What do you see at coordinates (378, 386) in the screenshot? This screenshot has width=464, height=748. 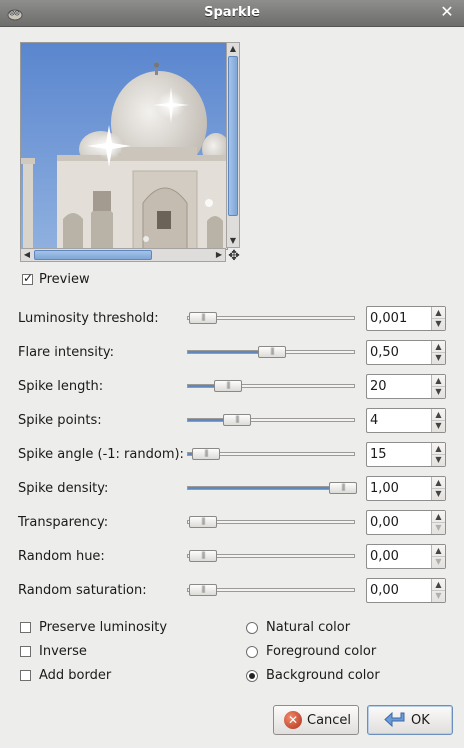 I see `spike-length-value: 20` at bounding box center [378, 386].